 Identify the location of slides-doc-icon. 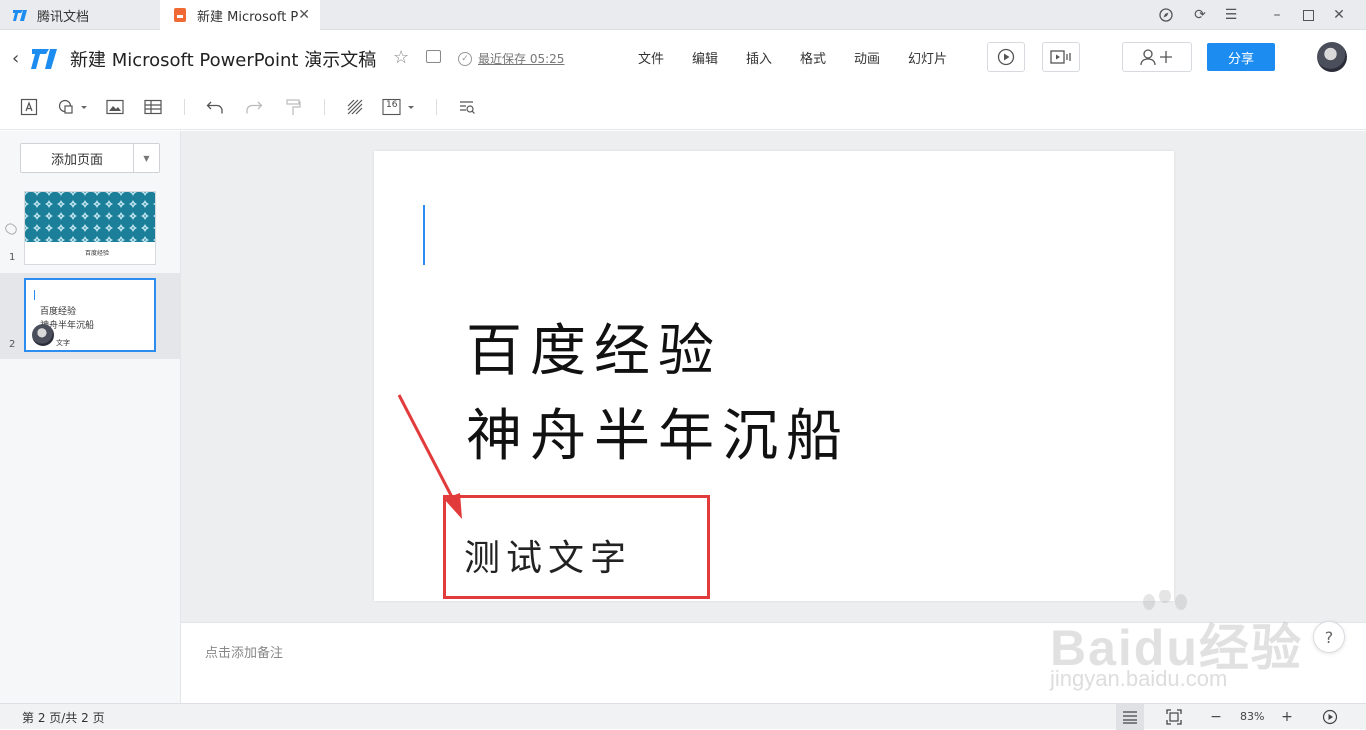
(180, 15).